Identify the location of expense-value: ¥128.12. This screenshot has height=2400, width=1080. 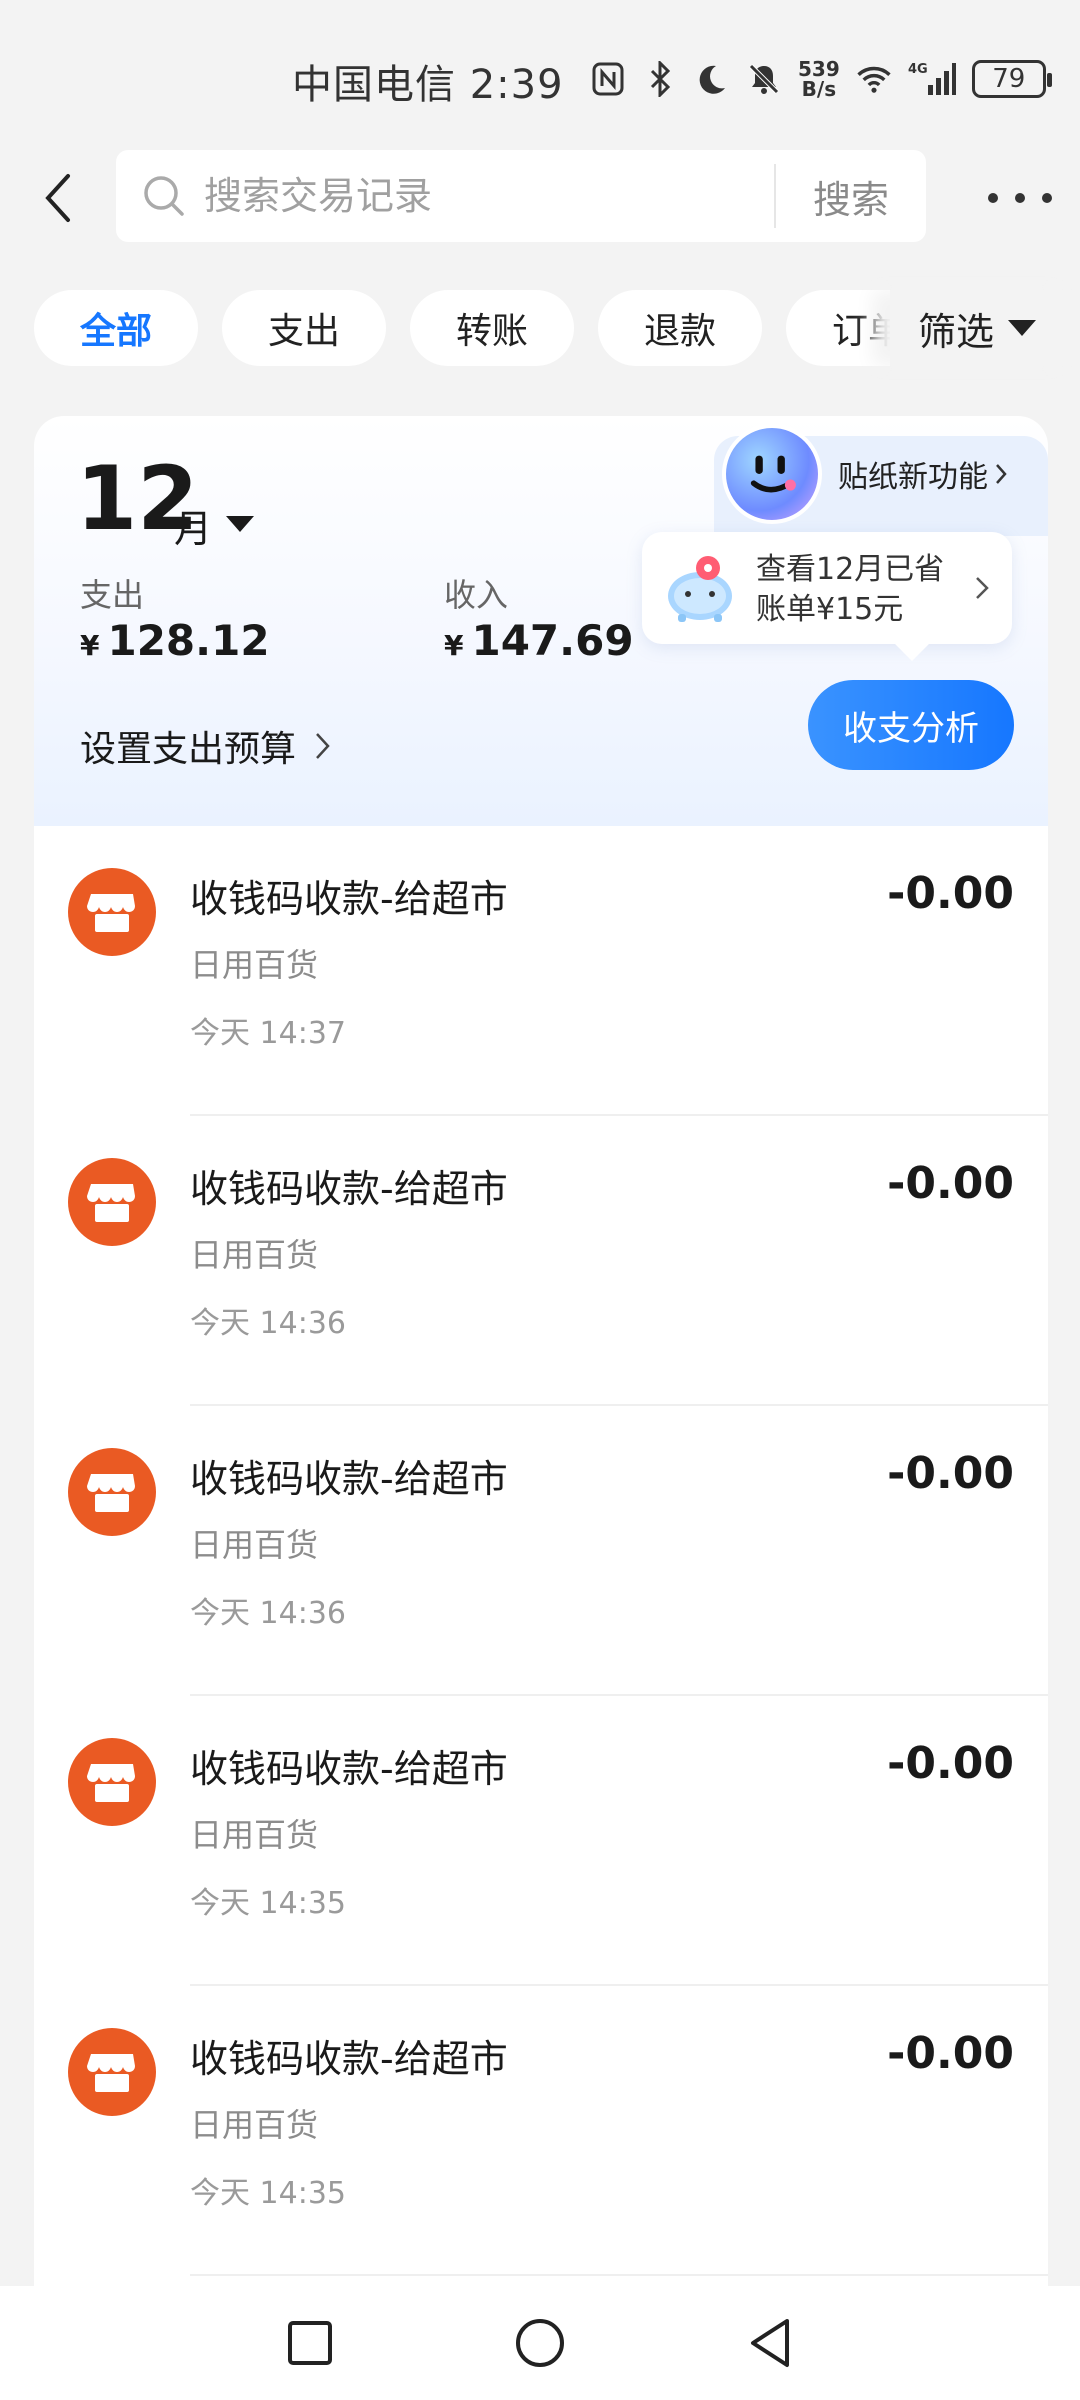
(175, 640).